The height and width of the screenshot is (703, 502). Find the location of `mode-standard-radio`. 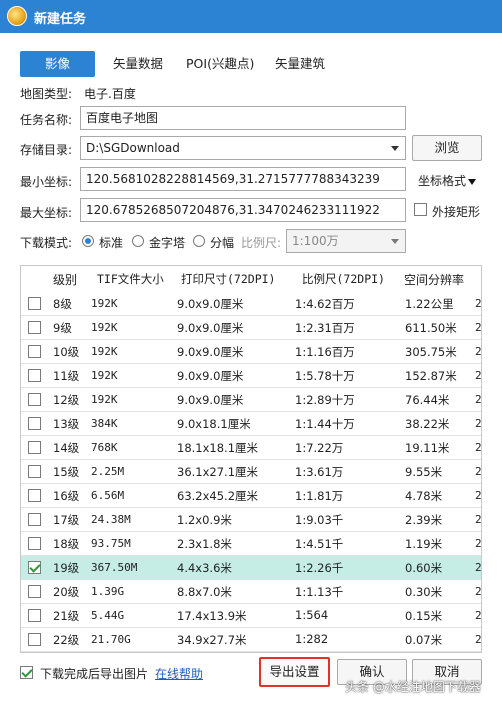

mode-standard-radio is located at coordinates (88, 241).